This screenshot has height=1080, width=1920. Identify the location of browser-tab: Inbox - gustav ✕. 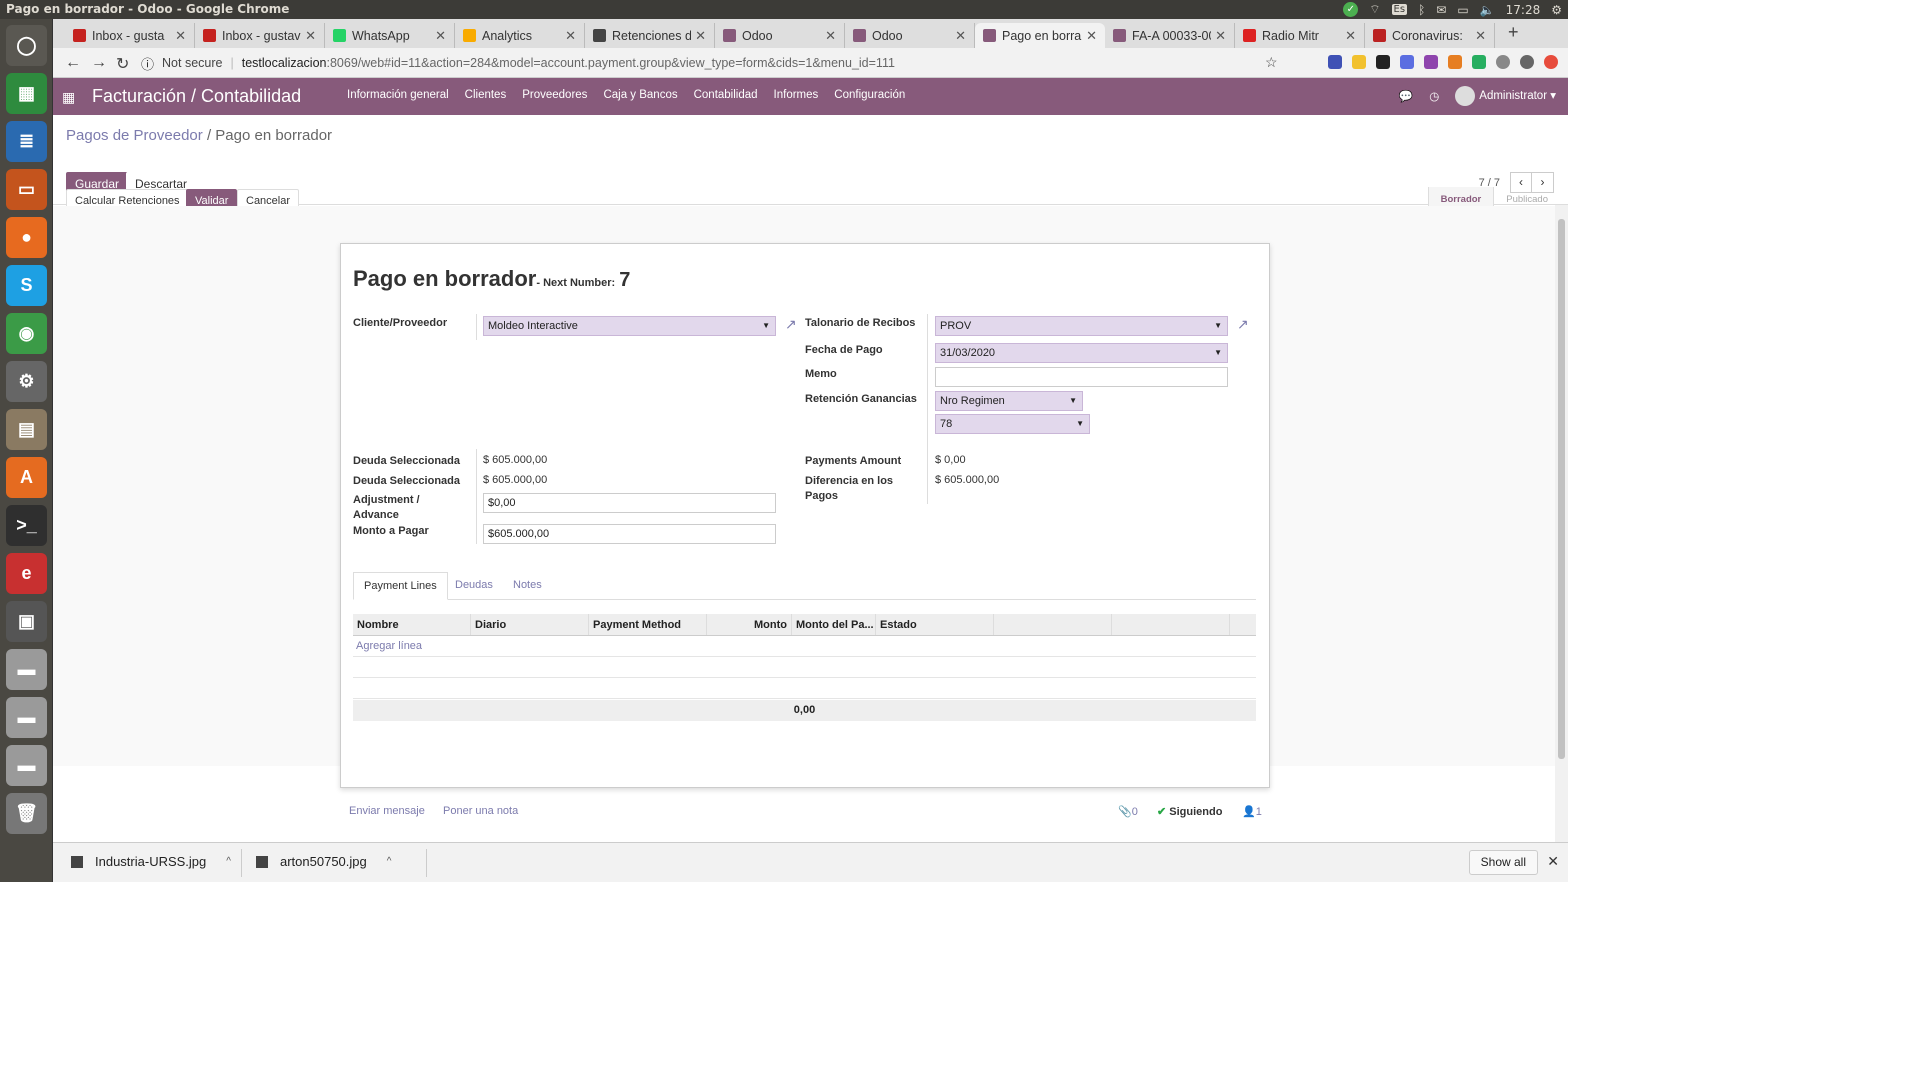
(260, 35).